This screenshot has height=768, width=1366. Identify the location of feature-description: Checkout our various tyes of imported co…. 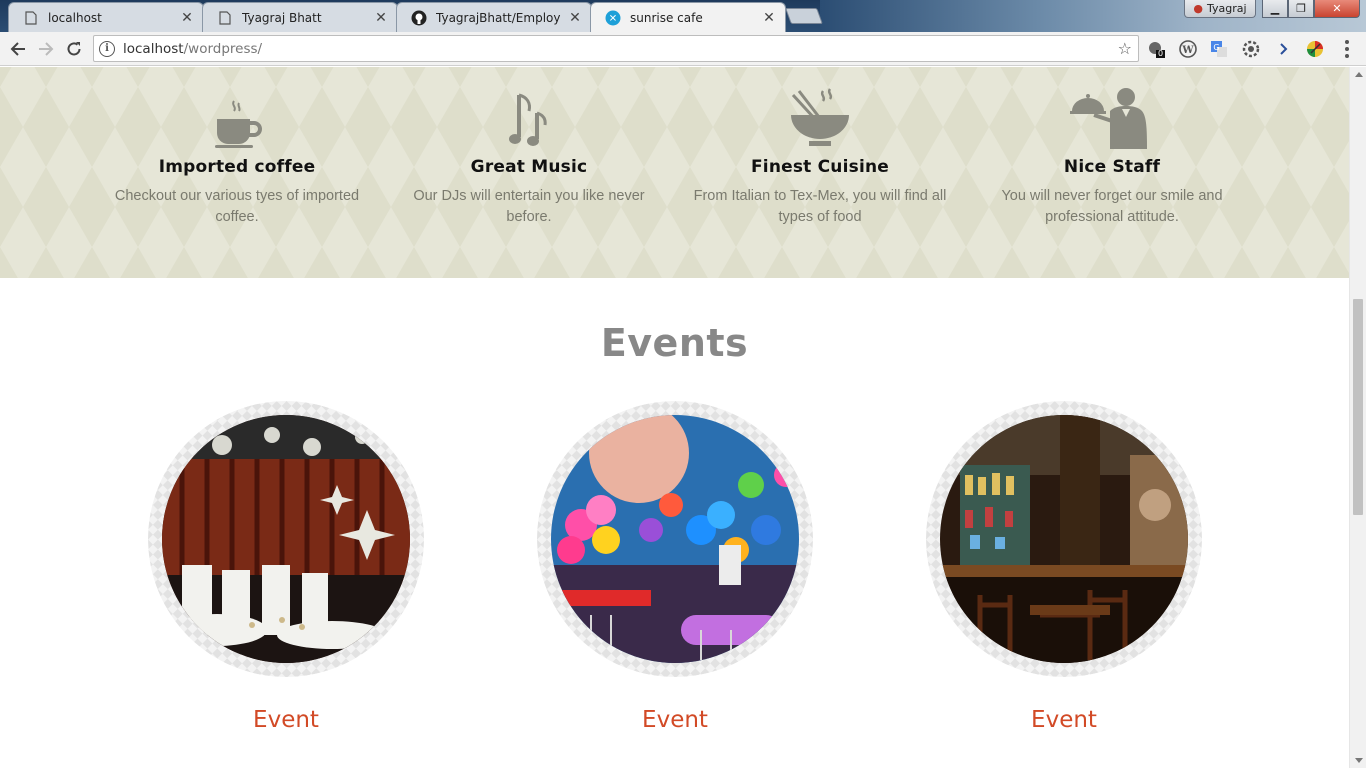
(237, 206).